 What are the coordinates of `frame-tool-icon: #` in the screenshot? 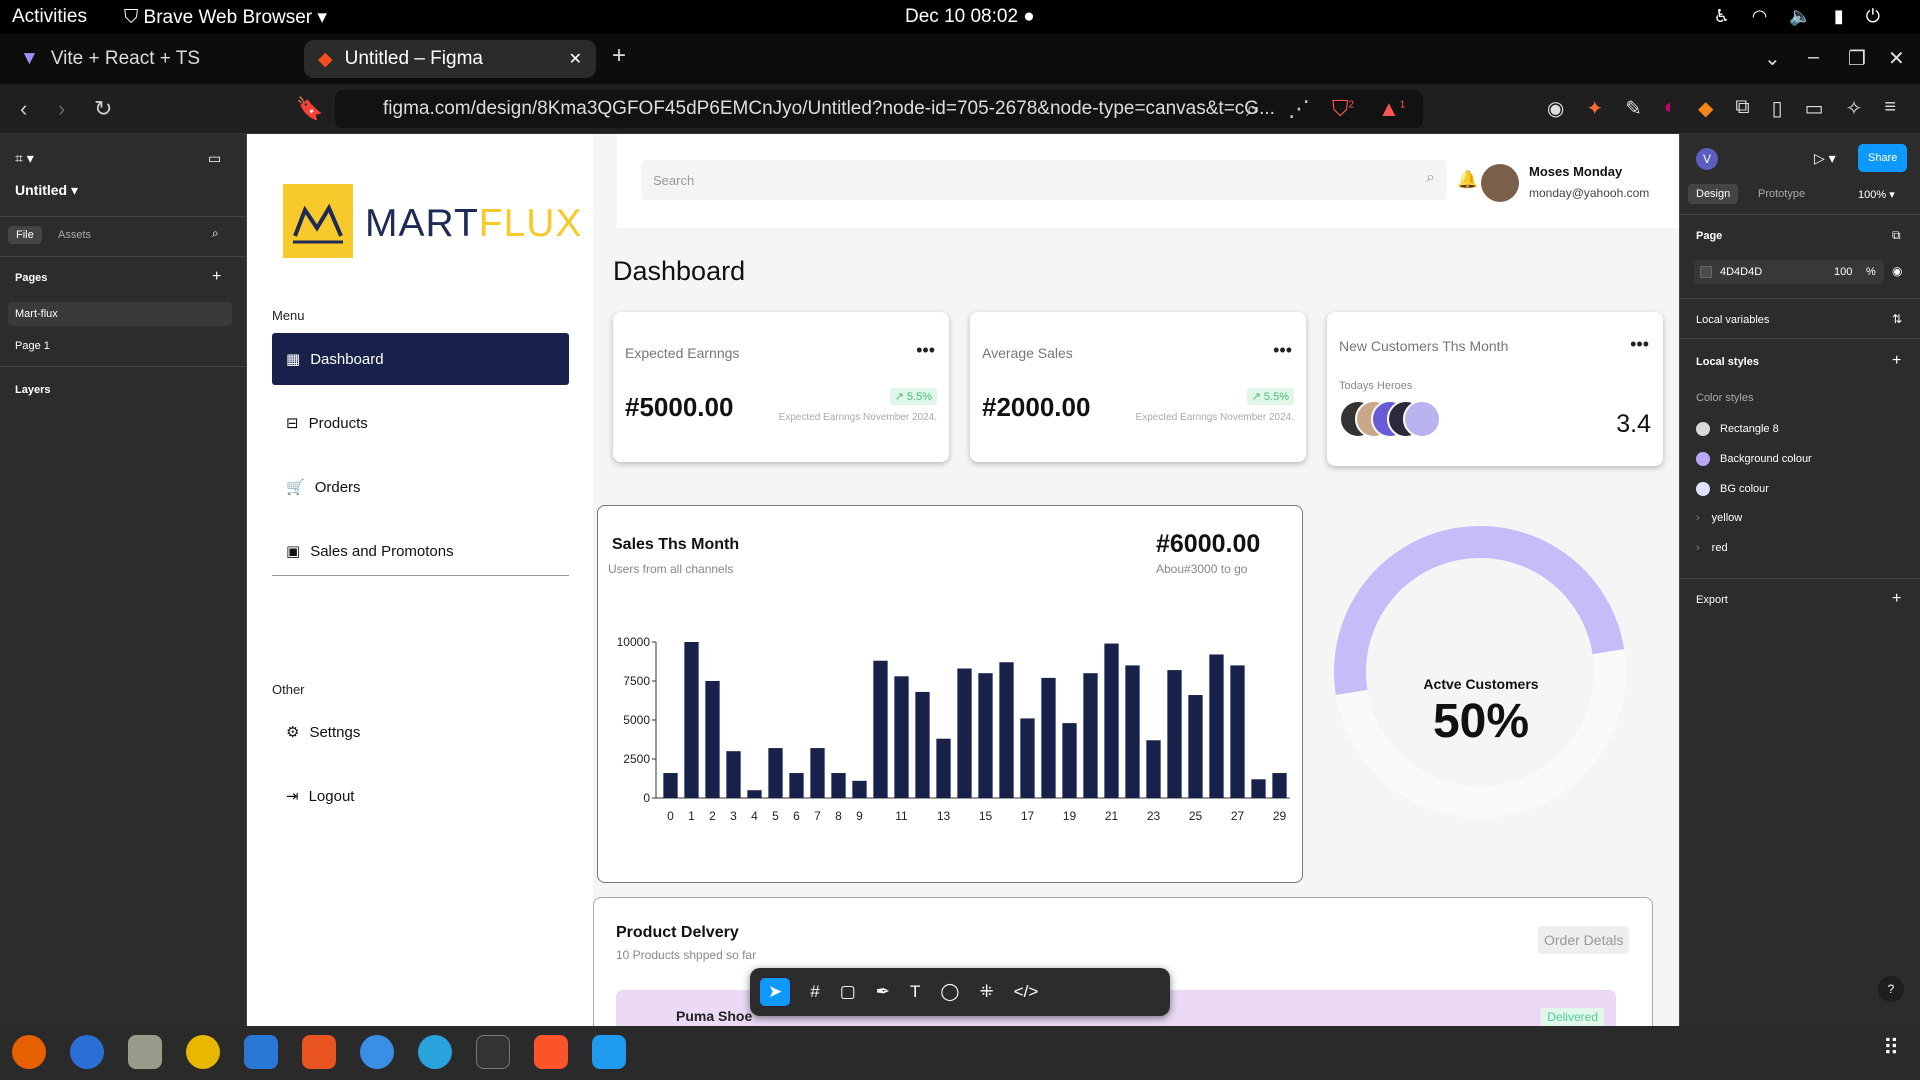 It's located at (814, 992).